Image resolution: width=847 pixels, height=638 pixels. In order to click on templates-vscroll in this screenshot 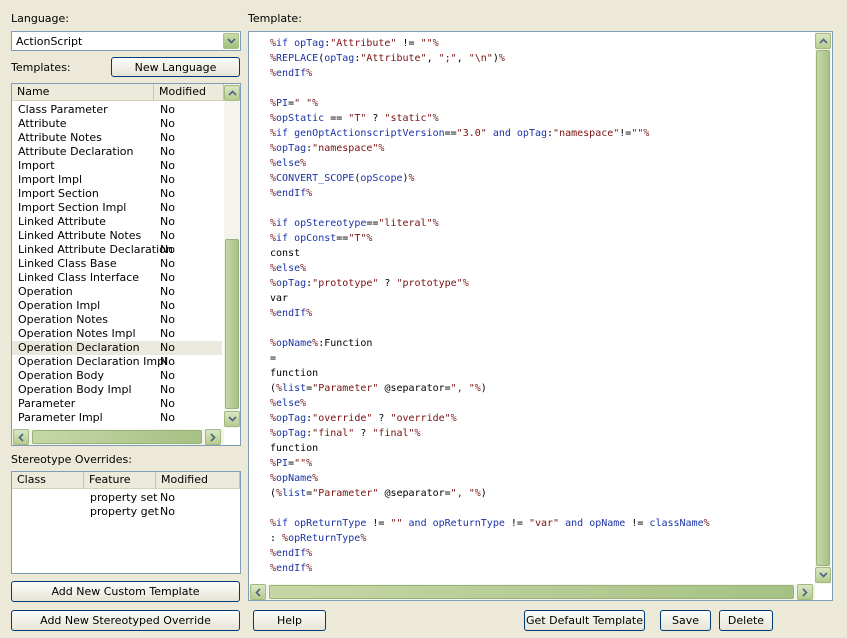, I will do `click(232, 256)`.